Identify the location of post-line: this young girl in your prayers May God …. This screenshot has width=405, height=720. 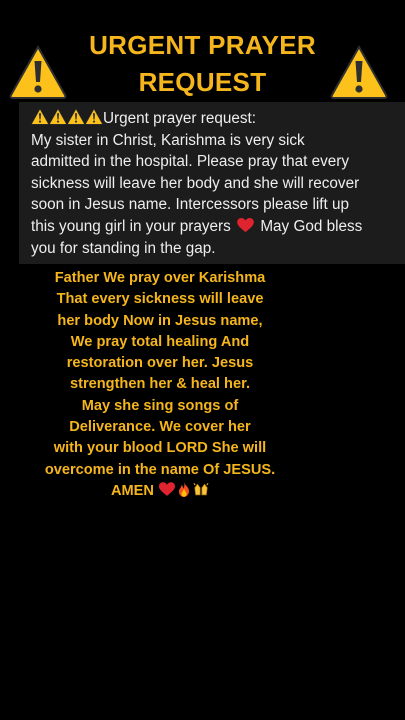
(214, 227).